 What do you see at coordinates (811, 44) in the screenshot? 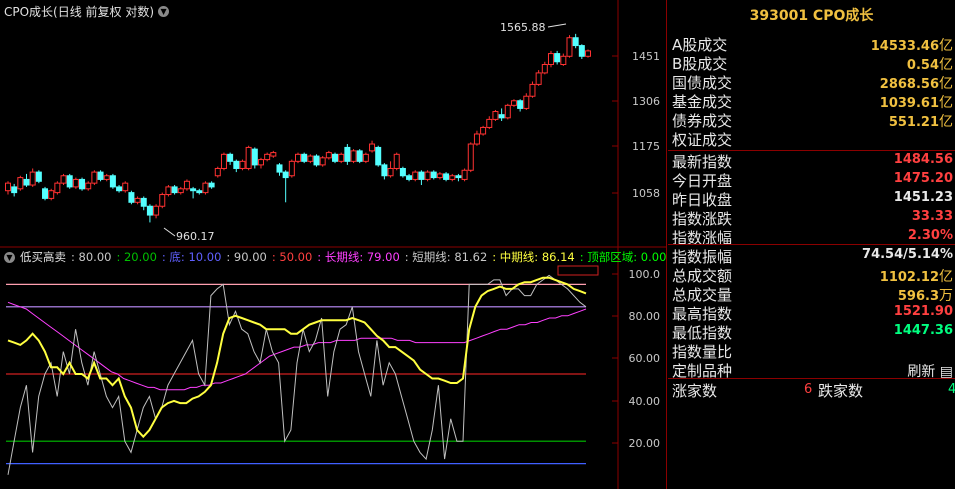
I see `quote-row: A股成交 14533.46亿` at bounding box center [811, 44].